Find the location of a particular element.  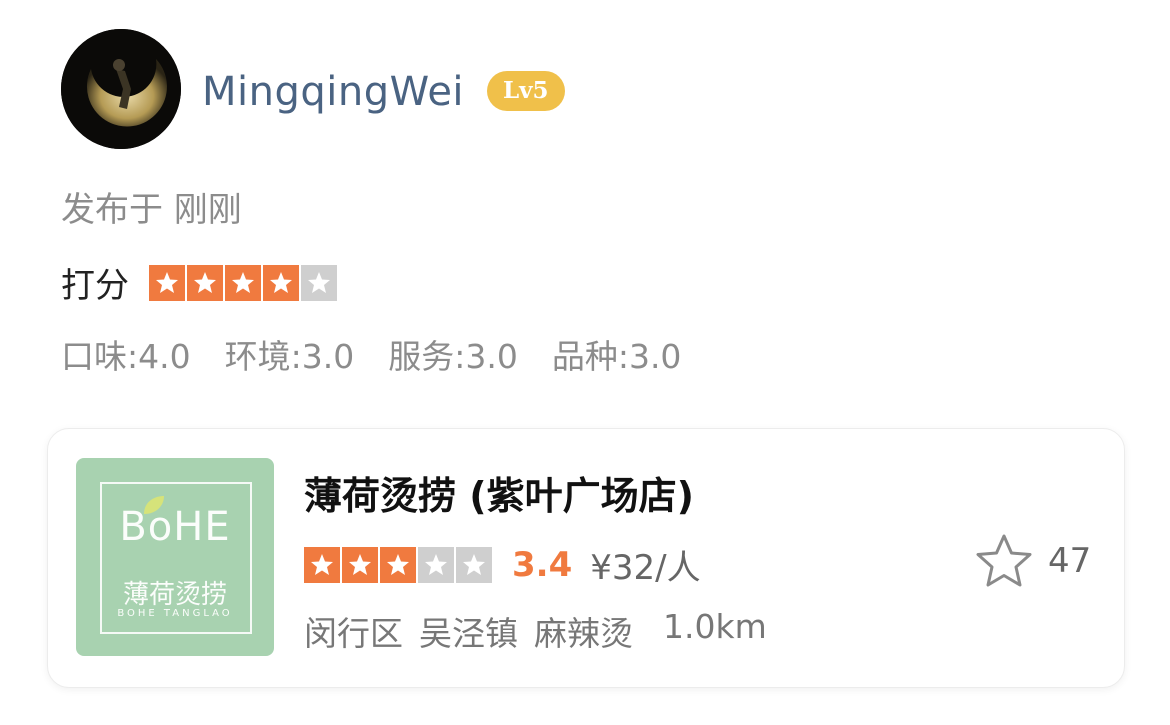

sub-score-item: 服务:3.0 is located at coordinates (453, 356).